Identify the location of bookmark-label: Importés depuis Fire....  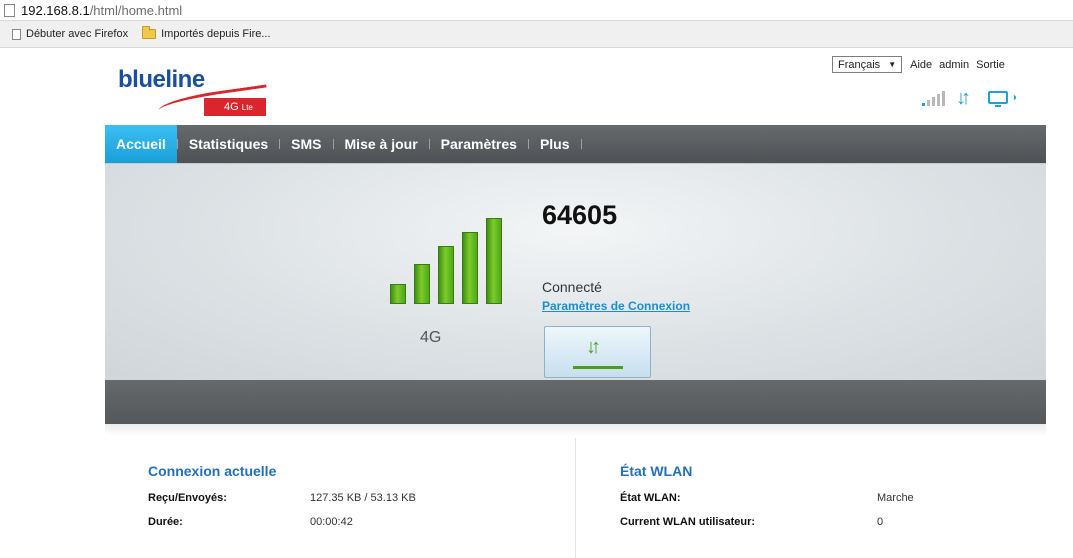
(216, 34).